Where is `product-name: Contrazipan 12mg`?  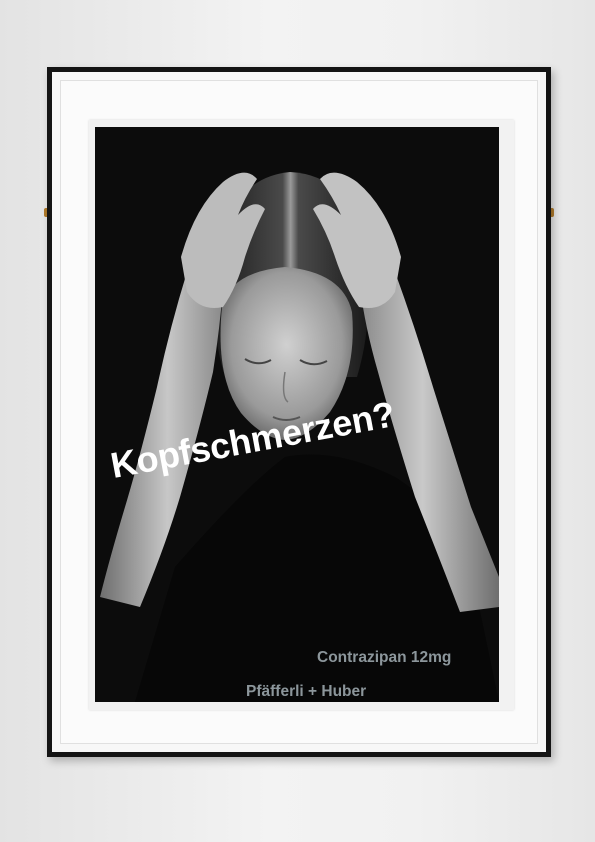
product-name: Contrazipan 12mg is located at coordinates (384, 657).